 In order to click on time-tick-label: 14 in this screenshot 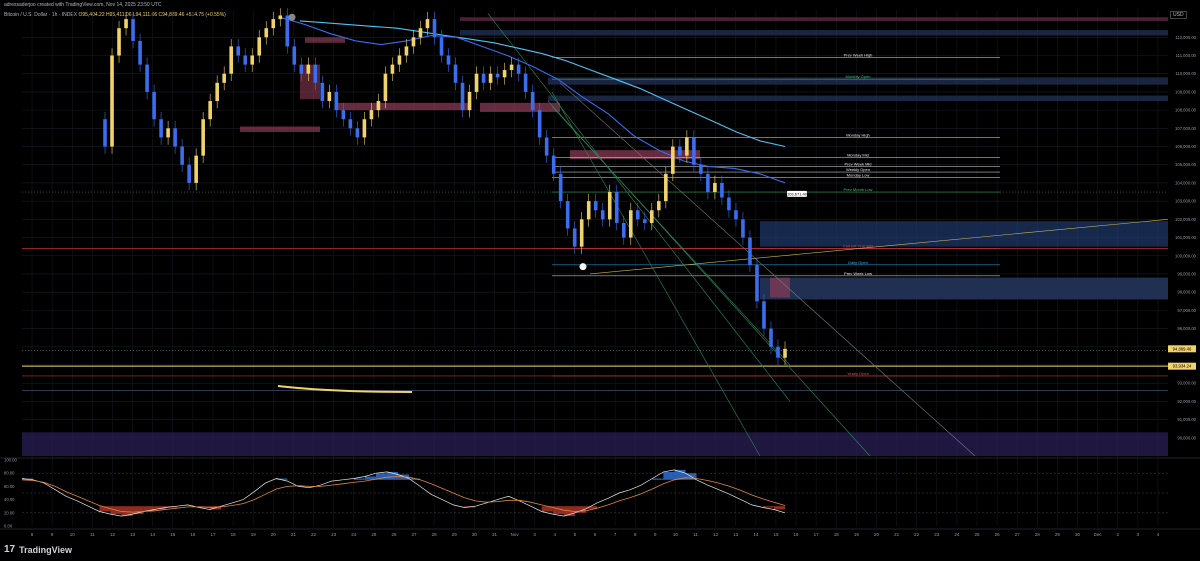, I will do `click(153, 534)`.